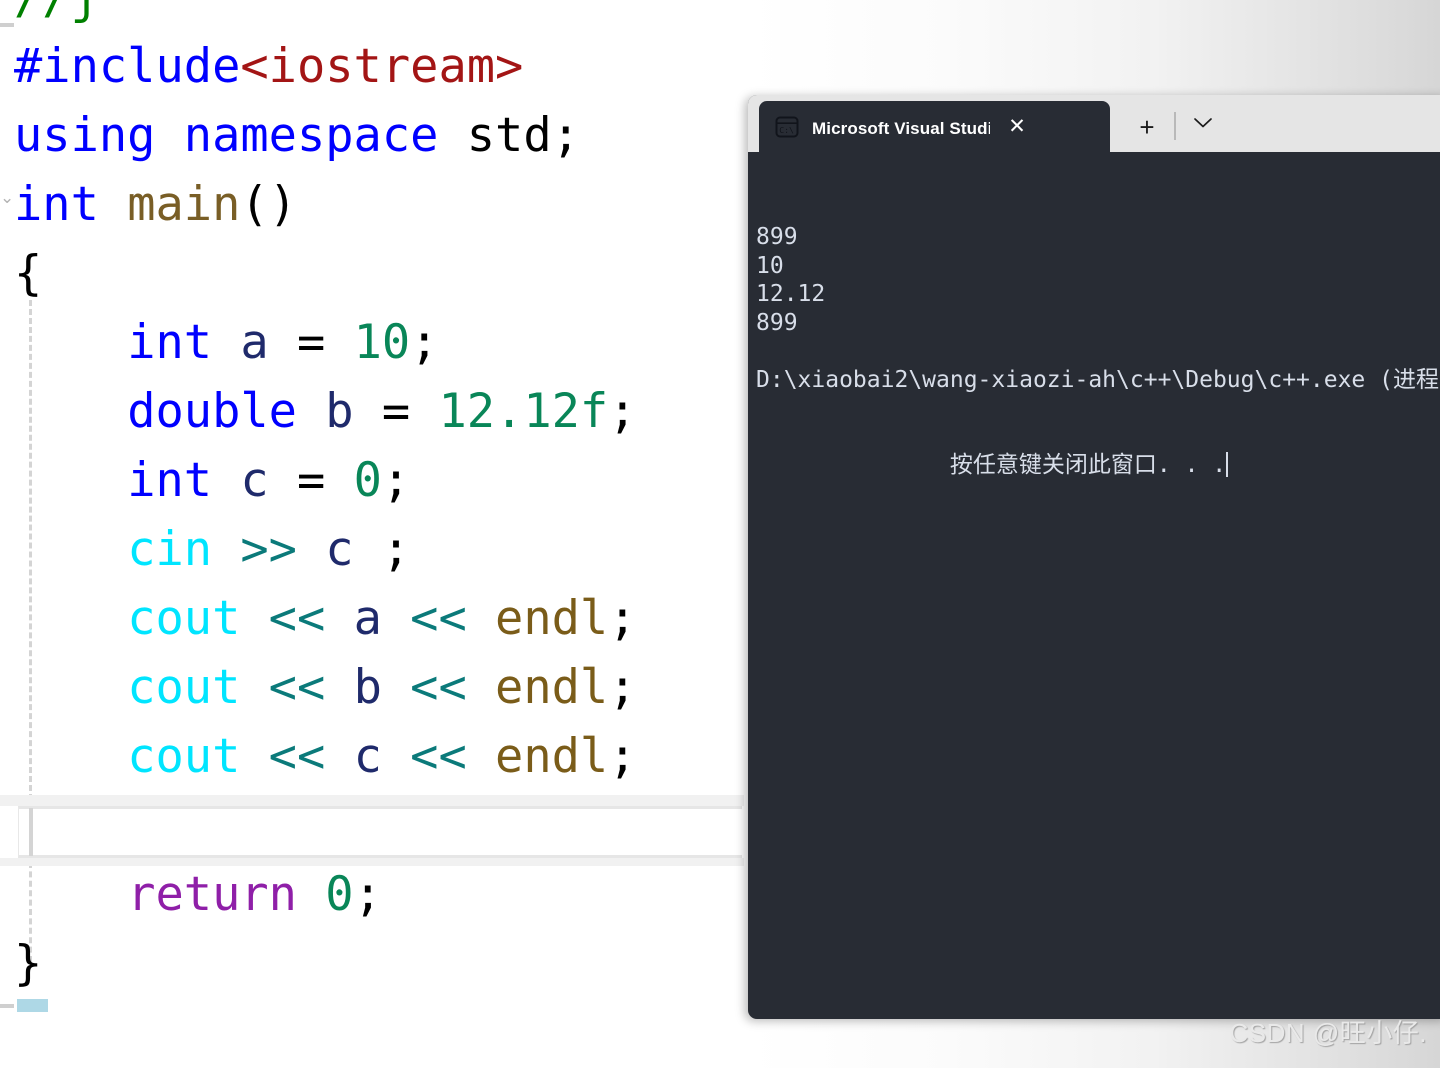  What do you see at coordinates (212, 894) in the screenshot?
I see `code-token: return` at bounding box center [212, 894].